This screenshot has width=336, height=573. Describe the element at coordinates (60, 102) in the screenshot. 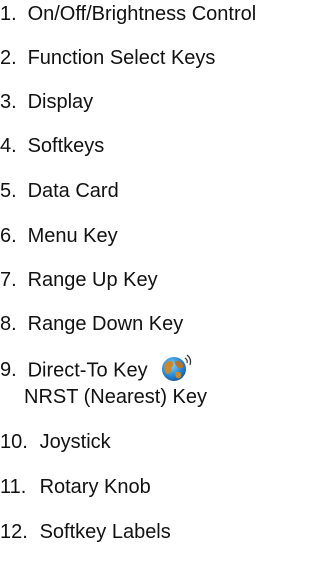

I see `item-label: Display` at that location.